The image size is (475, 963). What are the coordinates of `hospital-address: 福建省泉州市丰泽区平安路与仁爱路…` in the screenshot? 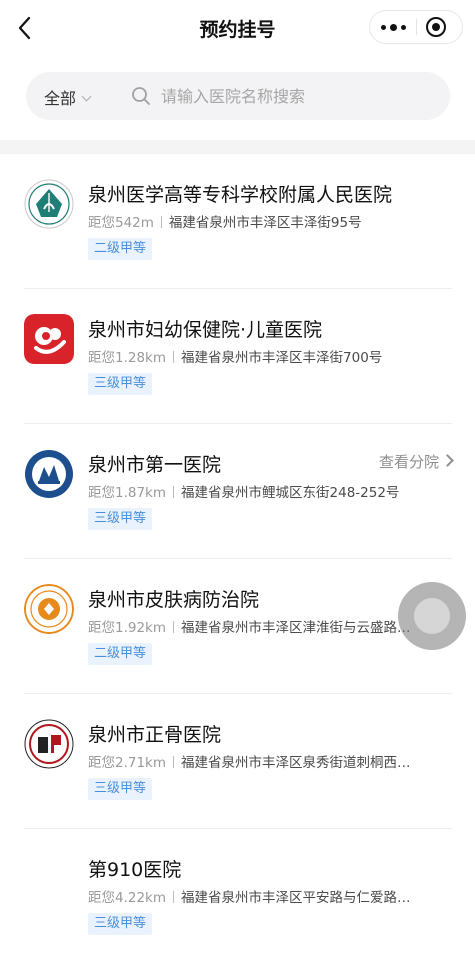 It's located at (296, 898).